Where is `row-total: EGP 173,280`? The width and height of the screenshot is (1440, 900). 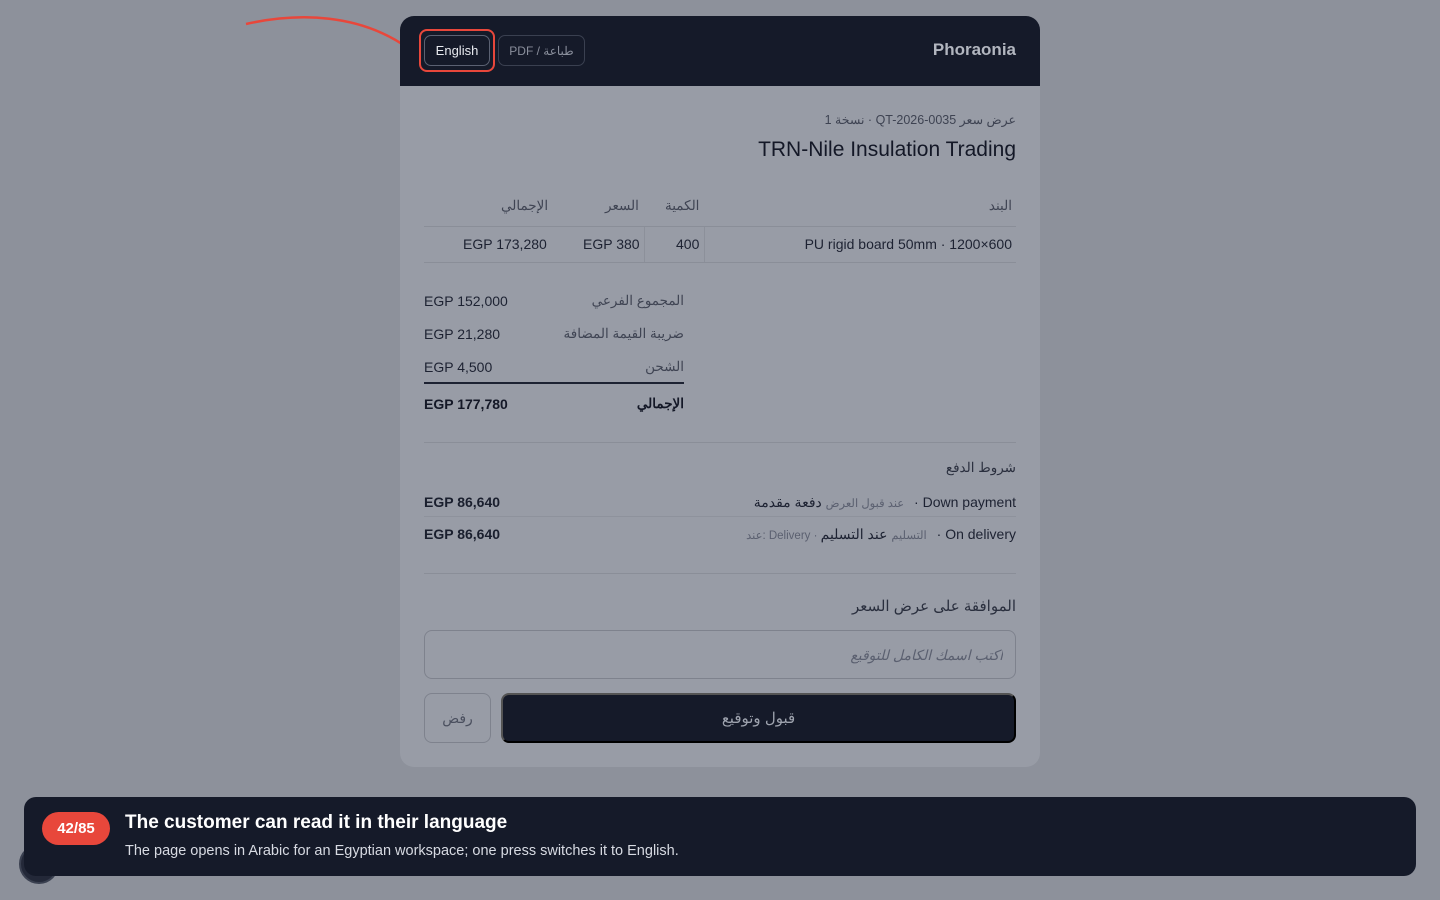
row-total: EGP 173,280 is located at coordinates (505, 244).